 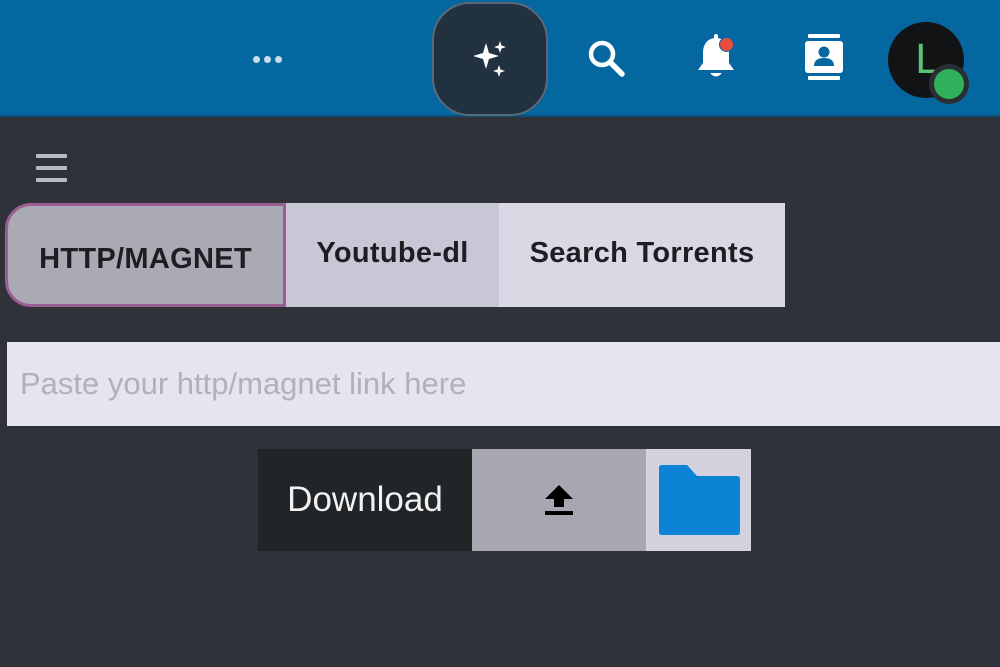 I want to click on upload-torrent-button, so click(x=559, y=500).